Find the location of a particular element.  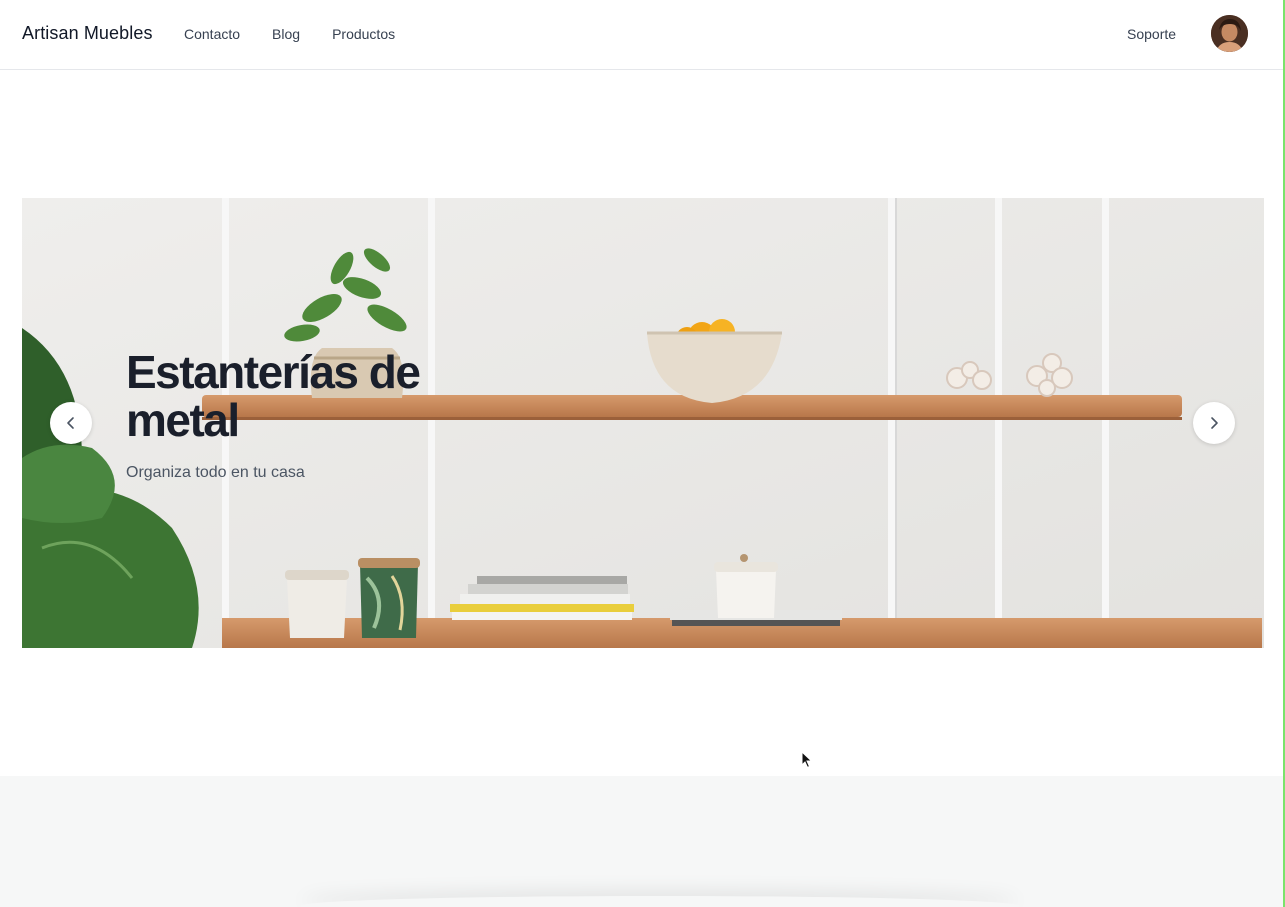

lower-section is located at coordinates (642, 841).